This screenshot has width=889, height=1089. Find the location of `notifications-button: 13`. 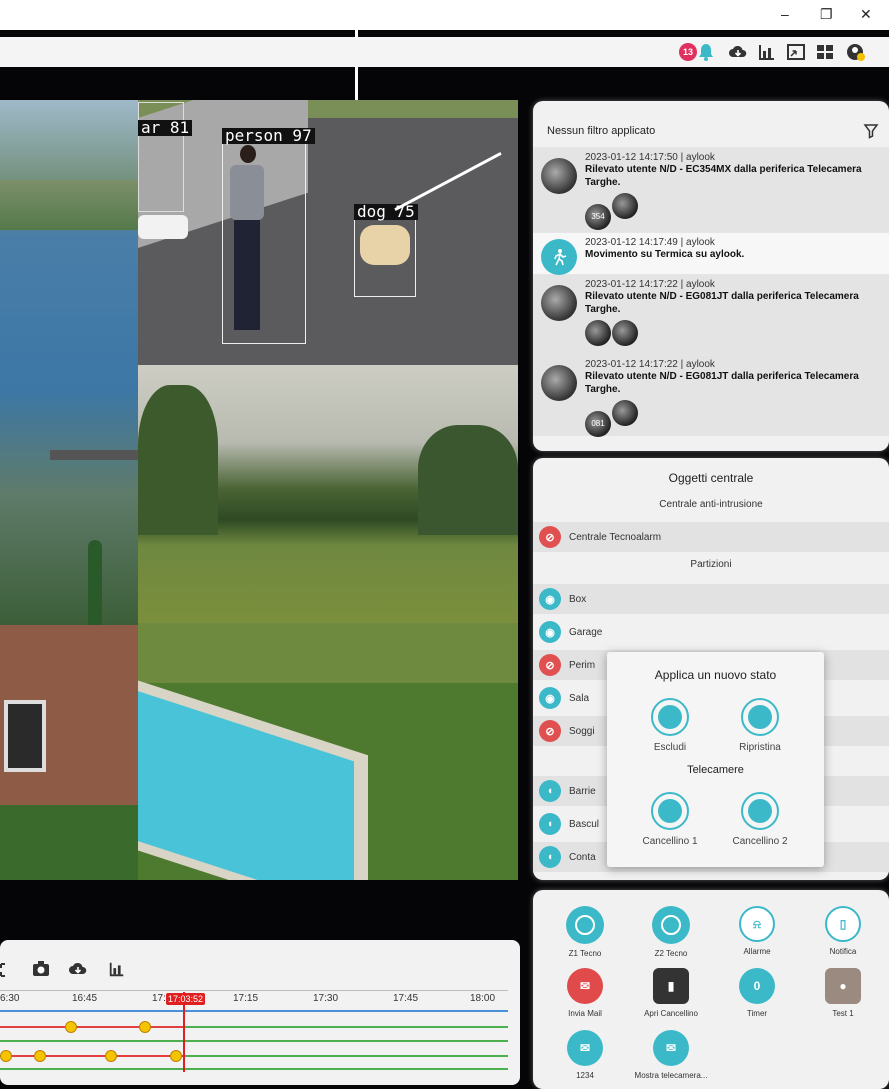

notifications-button: 13 is located at coordinates (698, 52).